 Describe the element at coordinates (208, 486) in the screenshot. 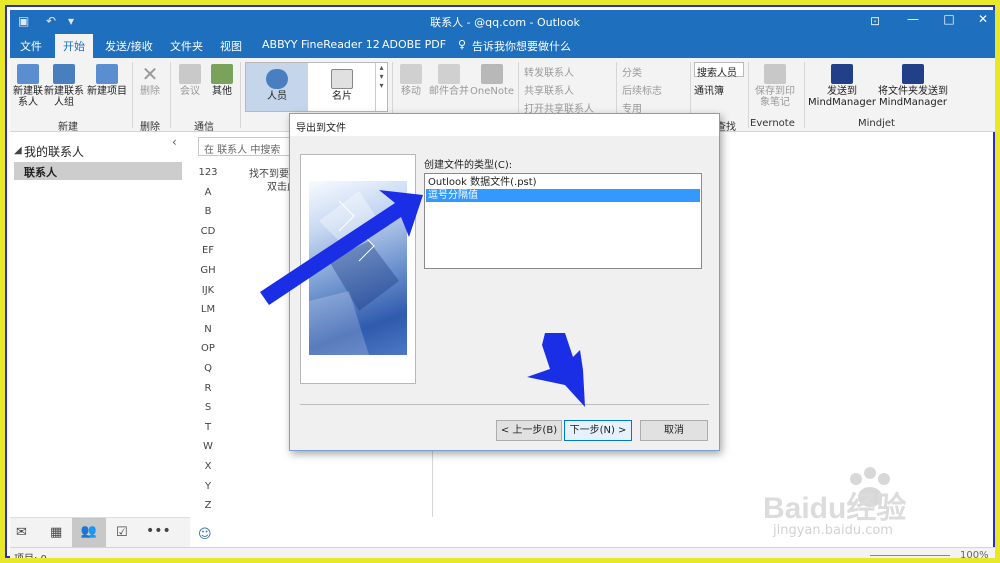

I see `alphabet-letter: Y` at that location.